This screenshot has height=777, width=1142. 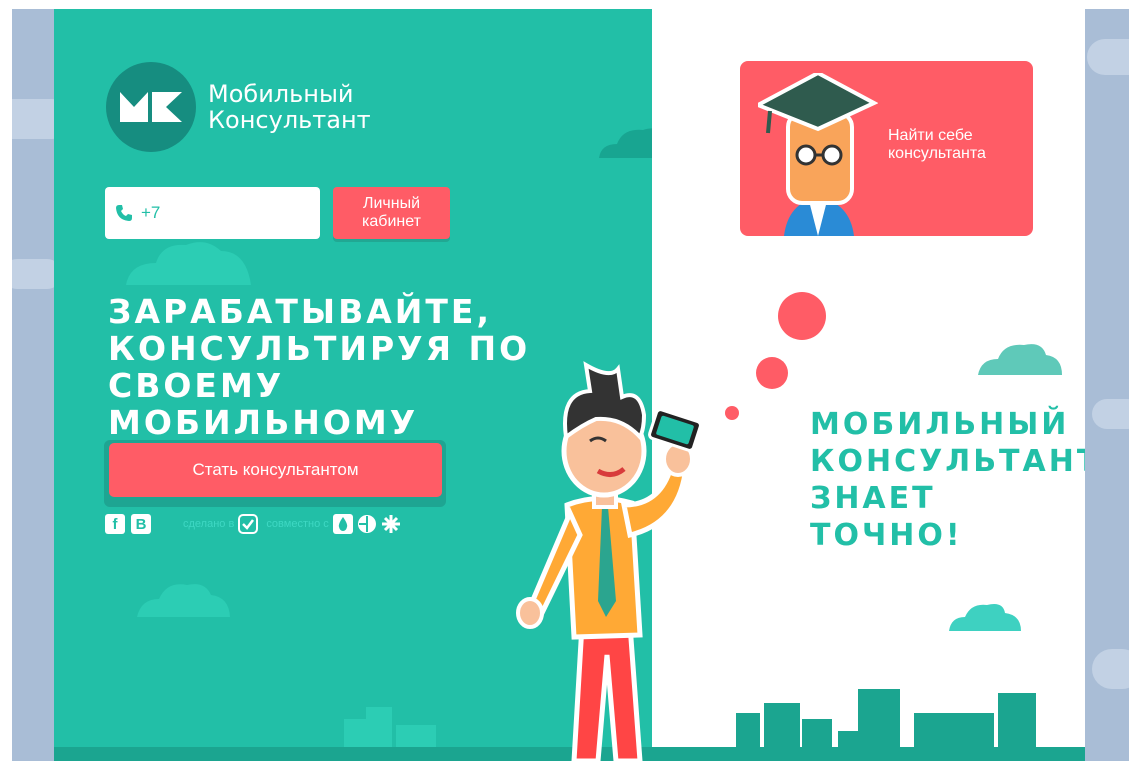 I want to click on checkmark-icon, so click(x=248, y=524).